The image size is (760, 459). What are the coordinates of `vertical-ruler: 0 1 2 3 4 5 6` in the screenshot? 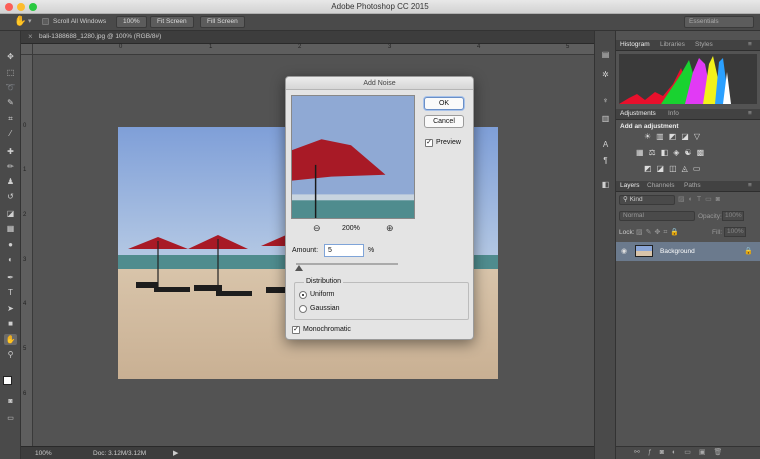 It's located at (27, 250).